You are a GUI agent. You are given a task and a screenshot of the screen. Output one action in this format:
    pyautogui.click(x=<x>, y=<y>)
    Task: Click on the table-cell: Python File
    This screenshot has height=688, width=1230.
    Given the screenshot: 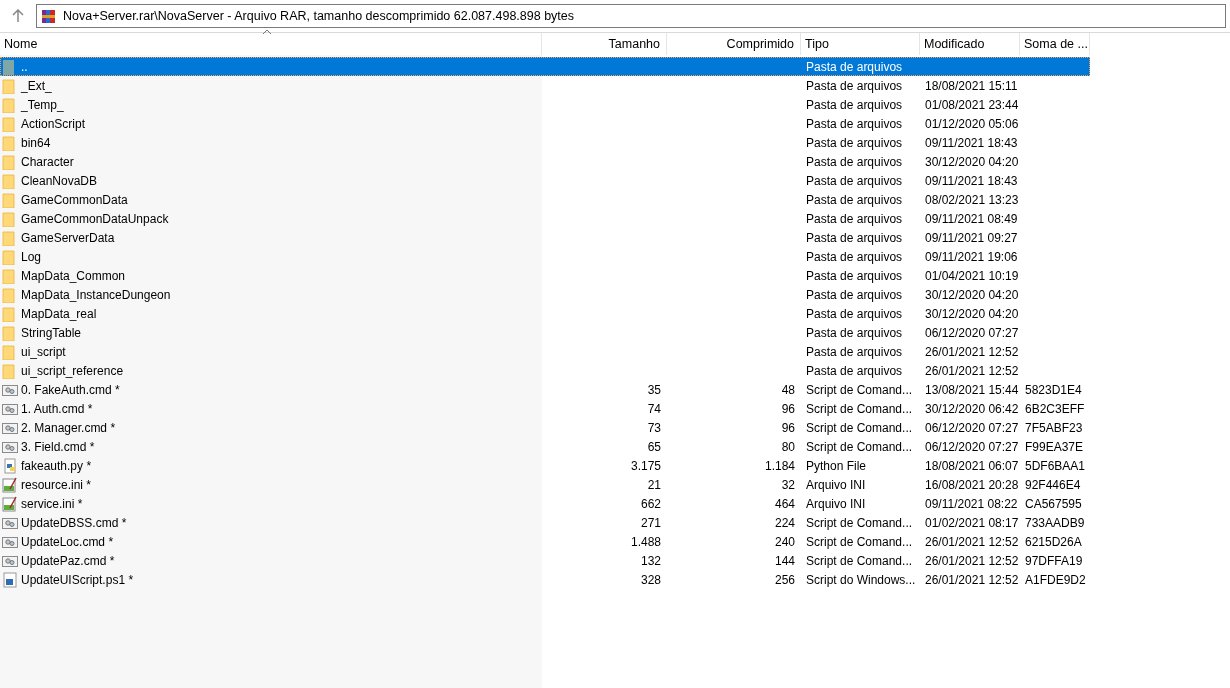 What is the action you would take?
    pyautogui.click(x=836, y=465)
    